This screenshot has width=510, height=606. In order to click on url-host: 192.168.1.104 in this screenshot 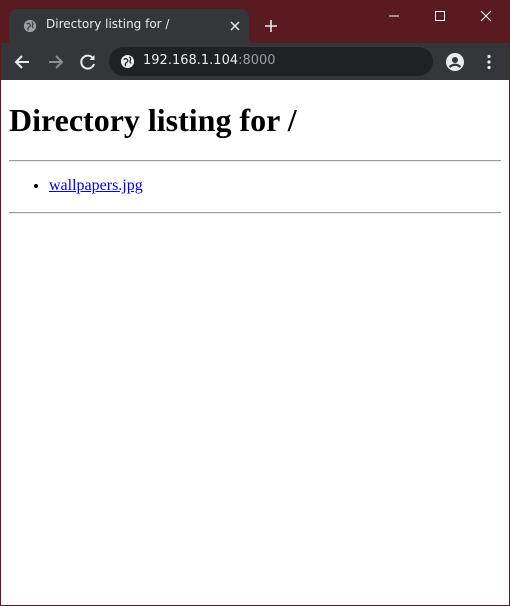, I will do `click(191, 60)`.